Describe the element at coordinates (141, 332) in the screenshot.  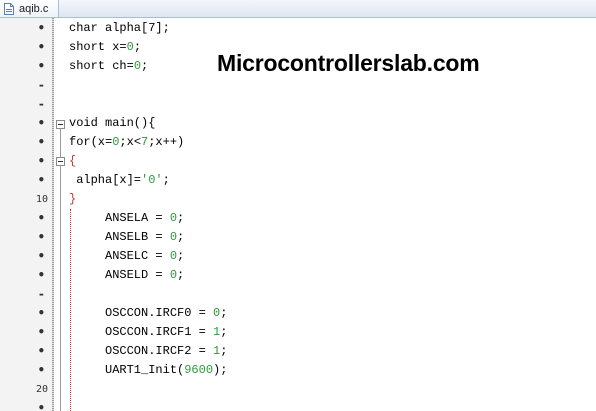
I see `code-token: OSCCON.IRCF1 =` at that location.